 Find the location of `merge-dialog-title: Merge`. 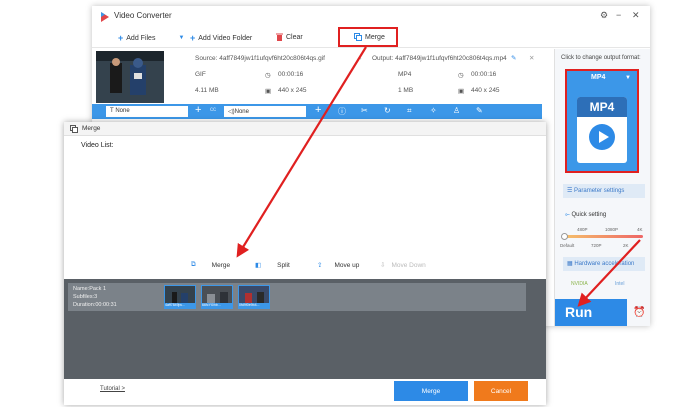

merge-dialog-title: Merge is located at coordinates (91, 128).